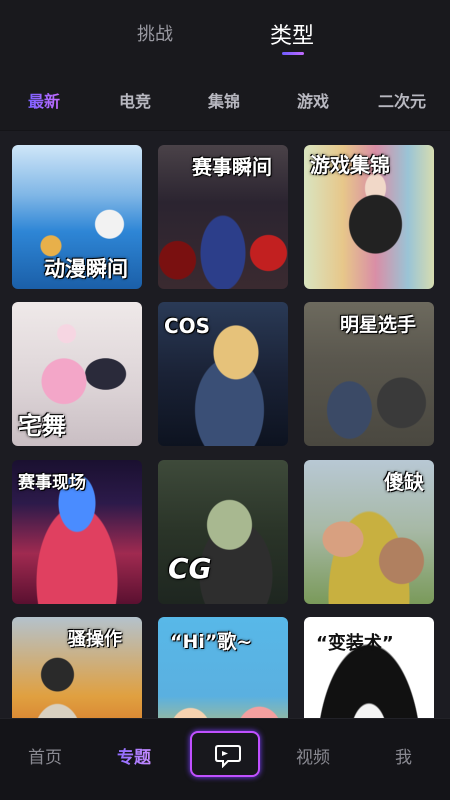 The image size is (450, 800). I want to click on active-tab-indicator, so click(293, 53).